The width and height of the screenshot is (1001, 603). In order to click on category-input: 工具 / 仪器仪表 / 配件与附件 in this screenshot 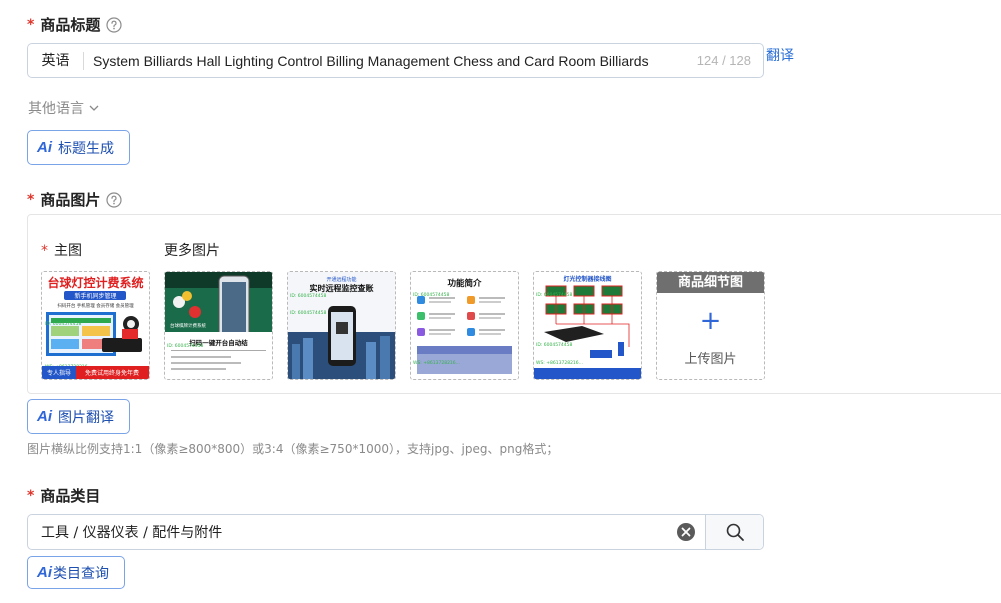, I will do `click(395, 532)`.